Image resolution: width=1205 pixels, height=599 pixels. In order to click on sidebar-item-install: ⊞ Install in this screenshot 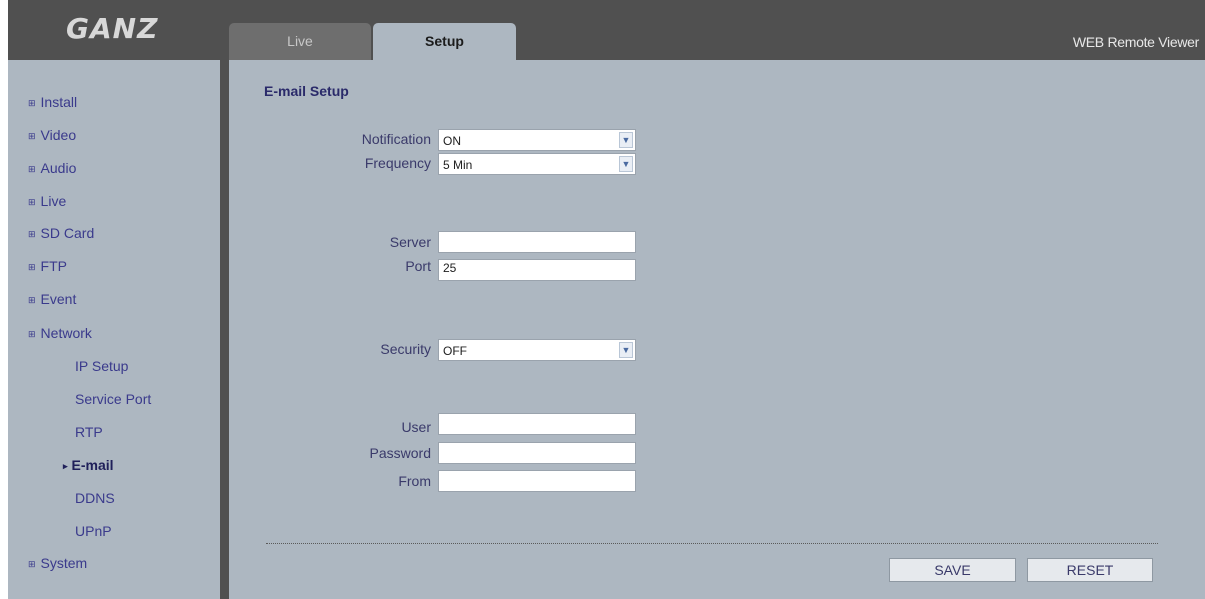, I will do `click(52, 103)`.